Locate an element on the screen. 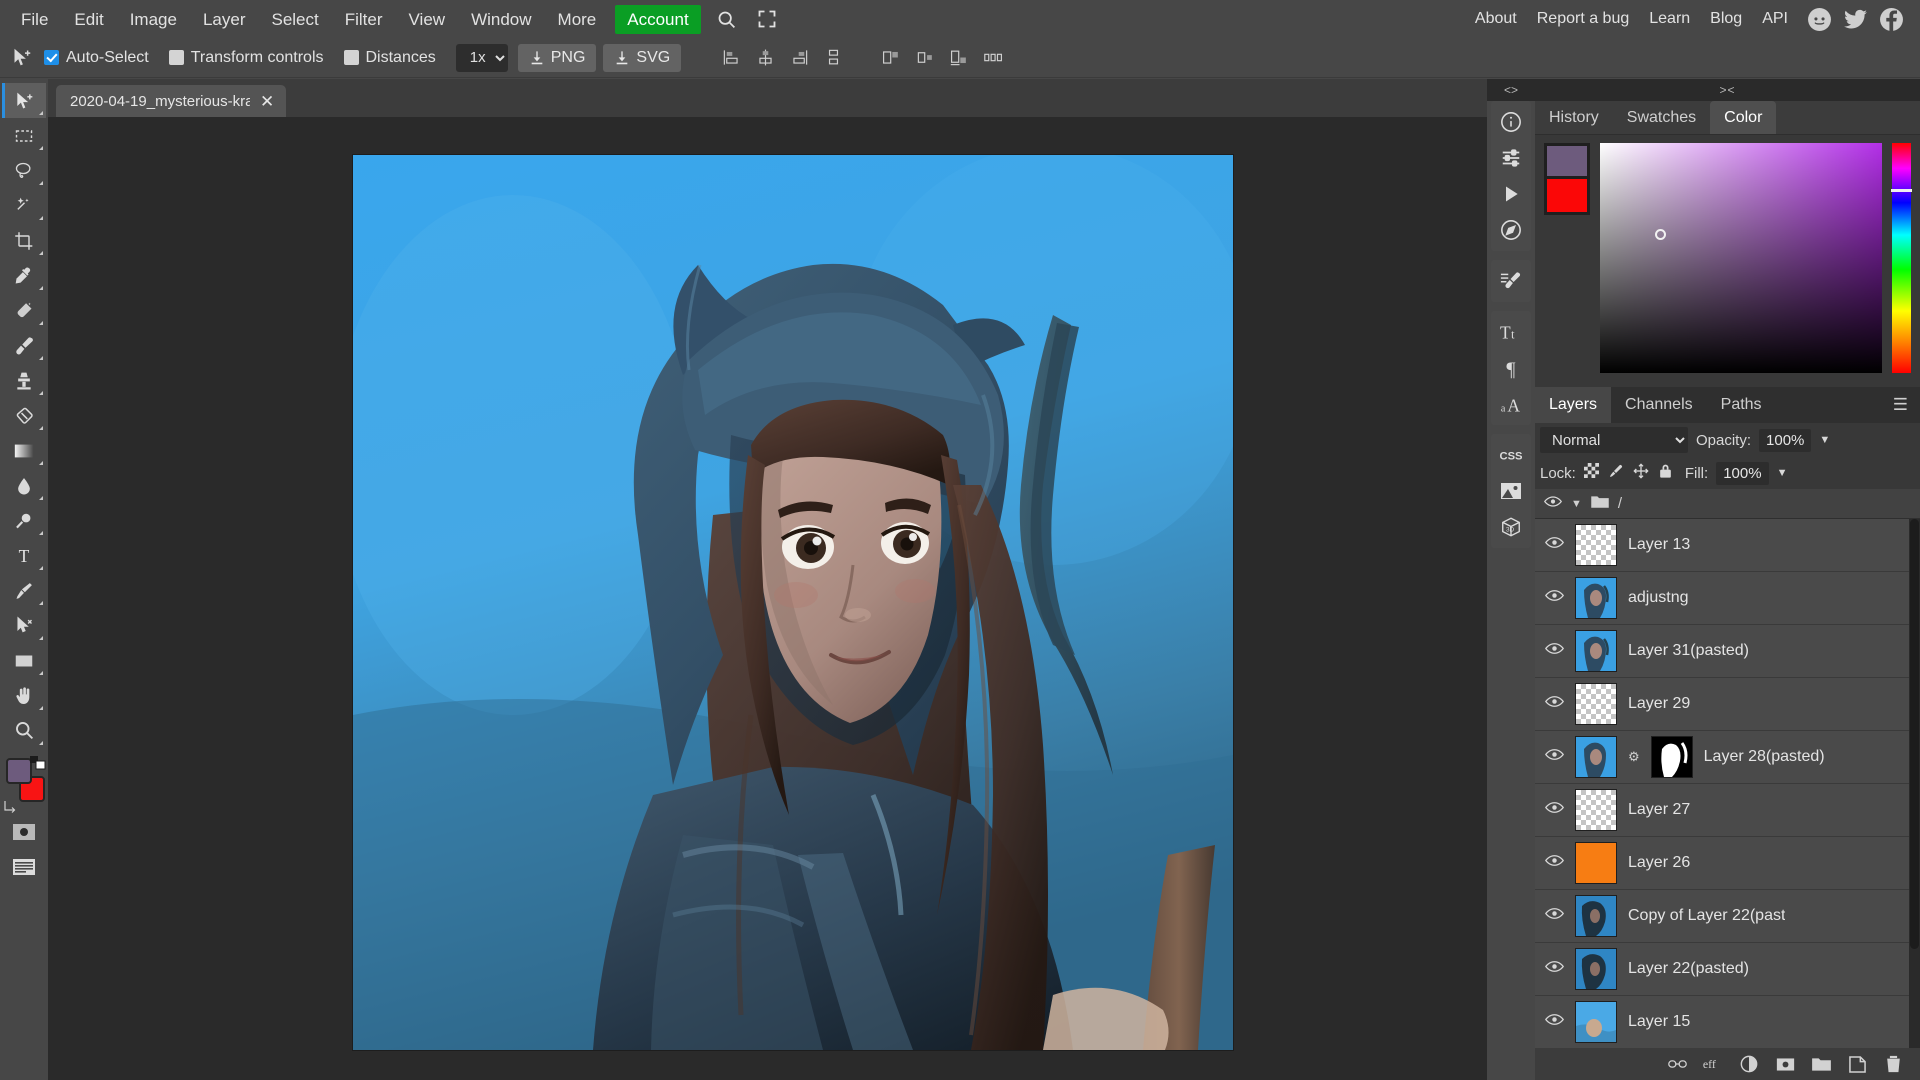  new-group-icon is located at coordinates (1821, 1064).